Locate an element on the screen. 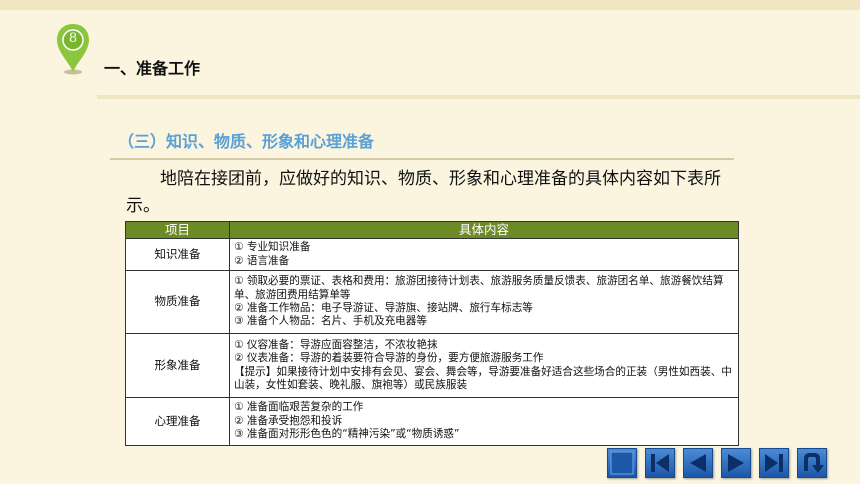 The width and height of the screenshot is (860, 484). table-header-row: 项目 具体内容 is located at coordinates (432, 230).